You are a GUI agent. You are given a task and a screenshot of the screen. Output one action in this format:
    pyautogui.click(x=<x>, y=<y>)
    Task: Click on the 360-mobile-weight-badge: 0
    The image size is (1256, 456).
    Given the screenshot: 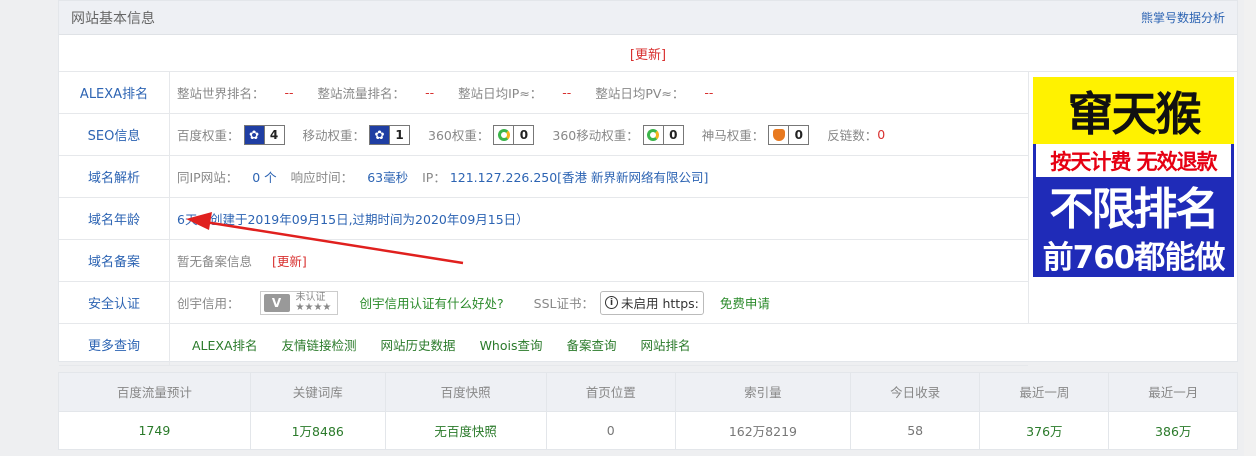 What is the action you would take?
    pyautogui.click(x=663, y=134)
    